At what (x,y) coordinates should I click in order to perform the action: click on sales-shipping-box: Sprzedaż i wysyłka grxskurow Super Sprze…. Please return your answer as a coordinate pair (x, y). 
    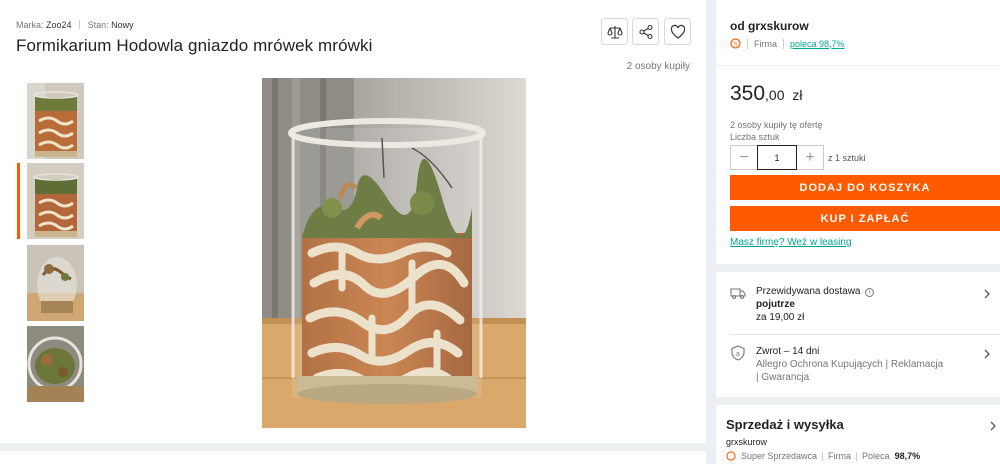
    Looking at the image, I should click on (858, 434).